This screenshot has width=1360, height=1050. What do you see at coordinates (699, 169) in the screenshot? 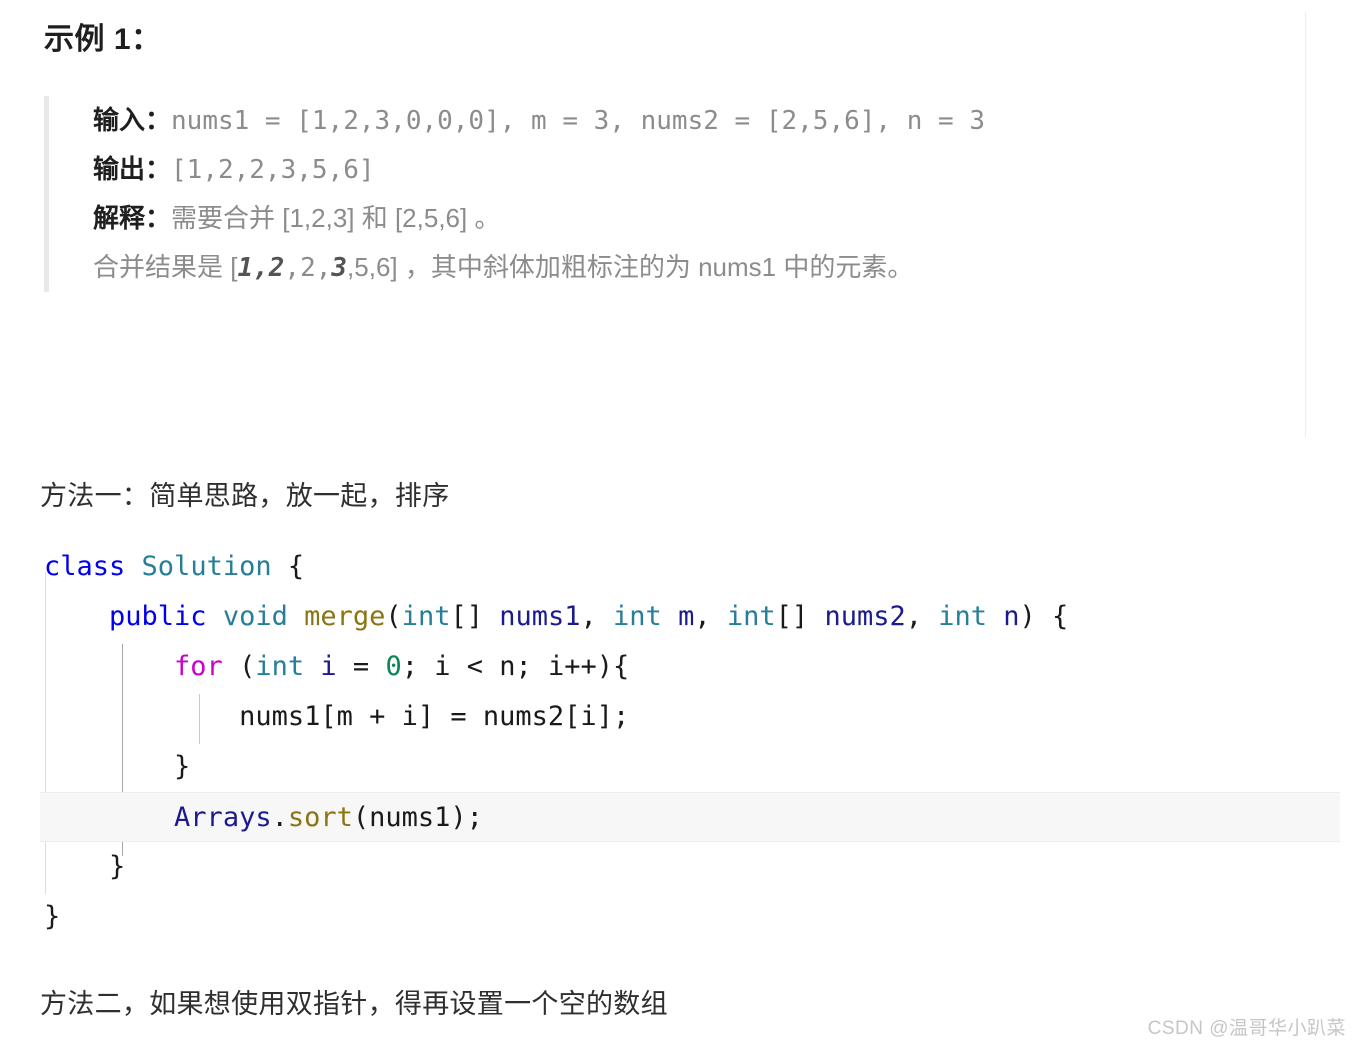
I see `blockquote-output-line: 输出：[1,2,2,3,5,6]` at bounding box center [699, 169].